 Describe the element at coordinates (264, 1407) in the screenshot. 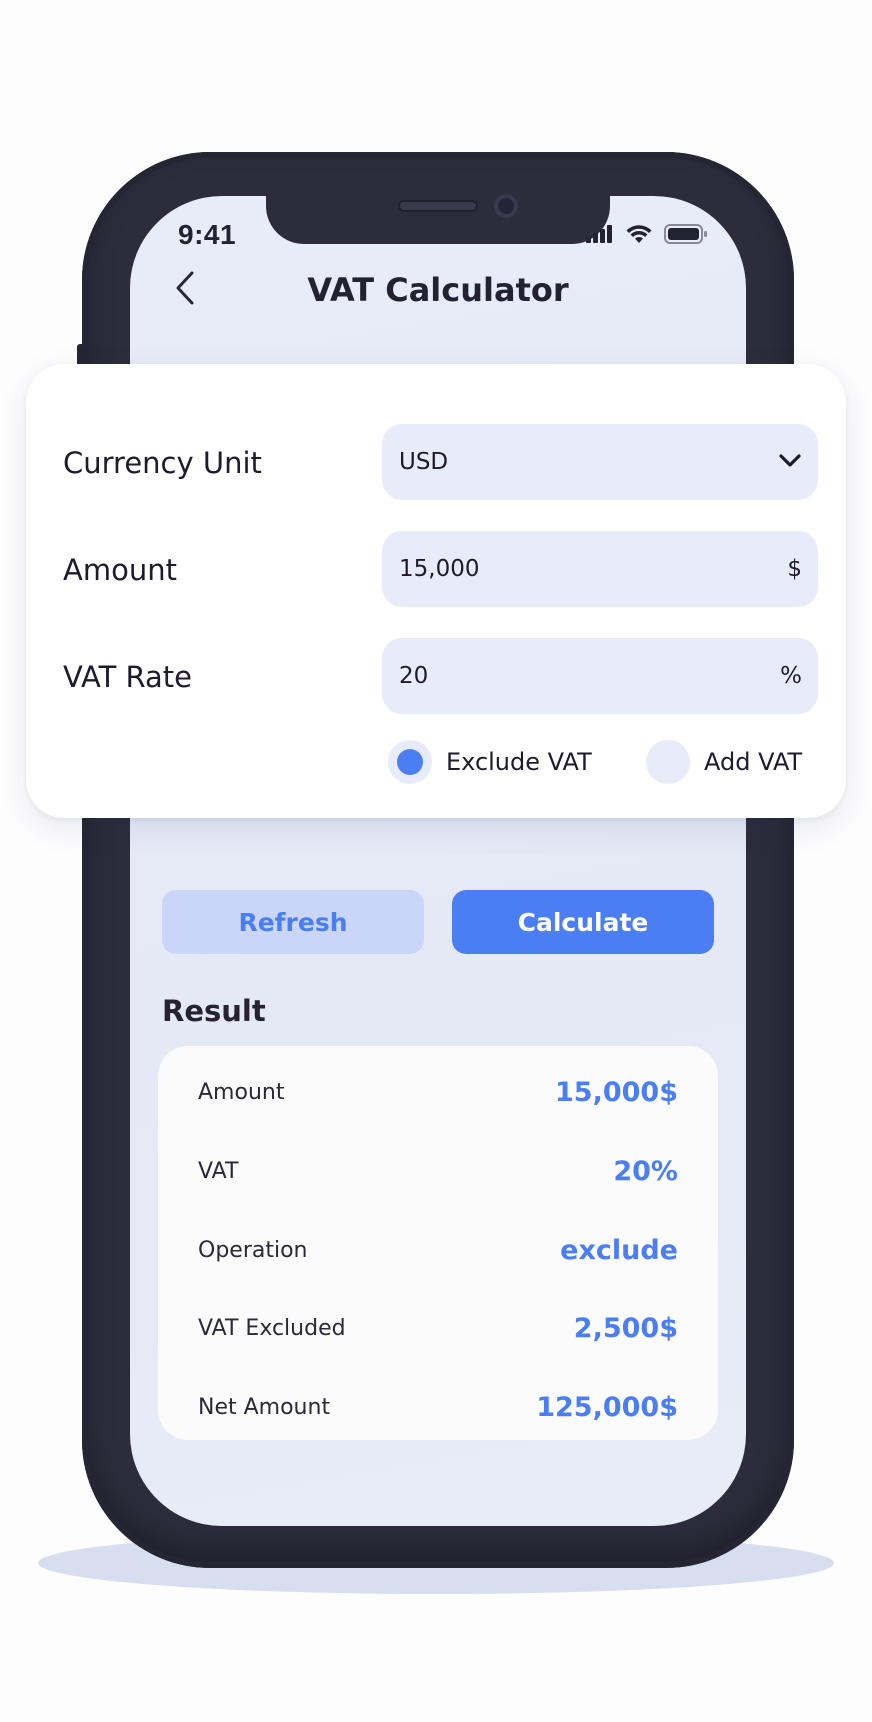

I see `result-key: Net Amount` at that location.